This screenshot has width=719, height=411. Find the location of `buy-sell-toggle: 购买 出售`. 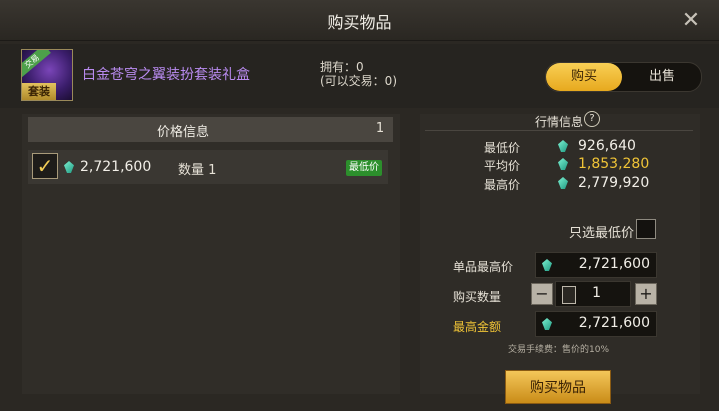

buy-sell-toggle: 购买 出售 is located at coordinates (623, 77).